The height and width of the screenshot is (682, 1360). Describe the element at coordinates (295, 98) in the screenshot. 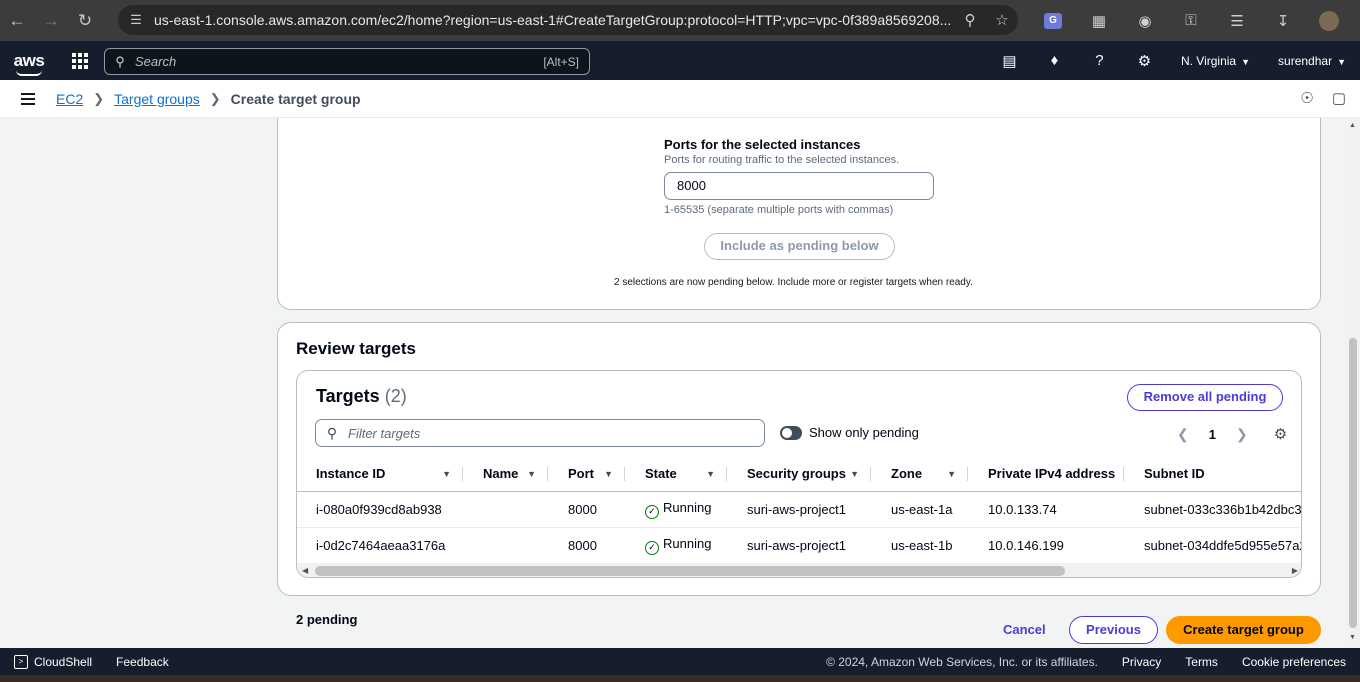

I see `breadcrumb-current: Create target group` at that location.